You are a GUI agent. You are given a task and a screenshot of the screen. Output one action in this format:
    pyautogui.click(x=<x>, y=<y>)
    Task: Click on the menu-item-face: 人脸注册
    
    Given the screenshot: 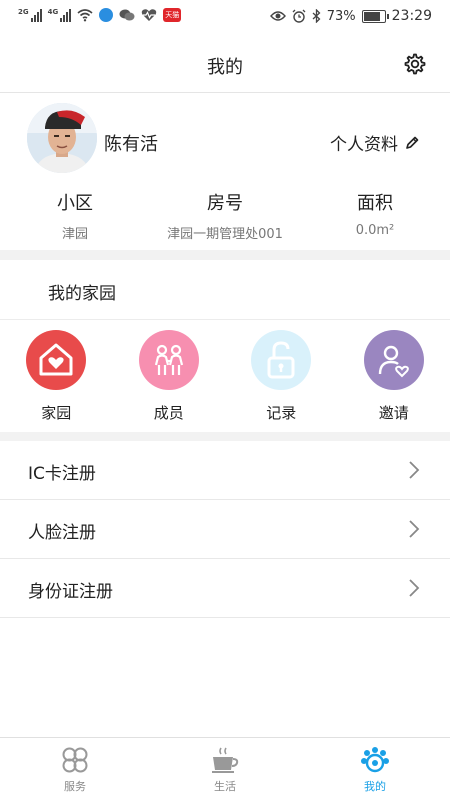 What is the action you would take?
    pyautogui.click(x=225, y=529)
    